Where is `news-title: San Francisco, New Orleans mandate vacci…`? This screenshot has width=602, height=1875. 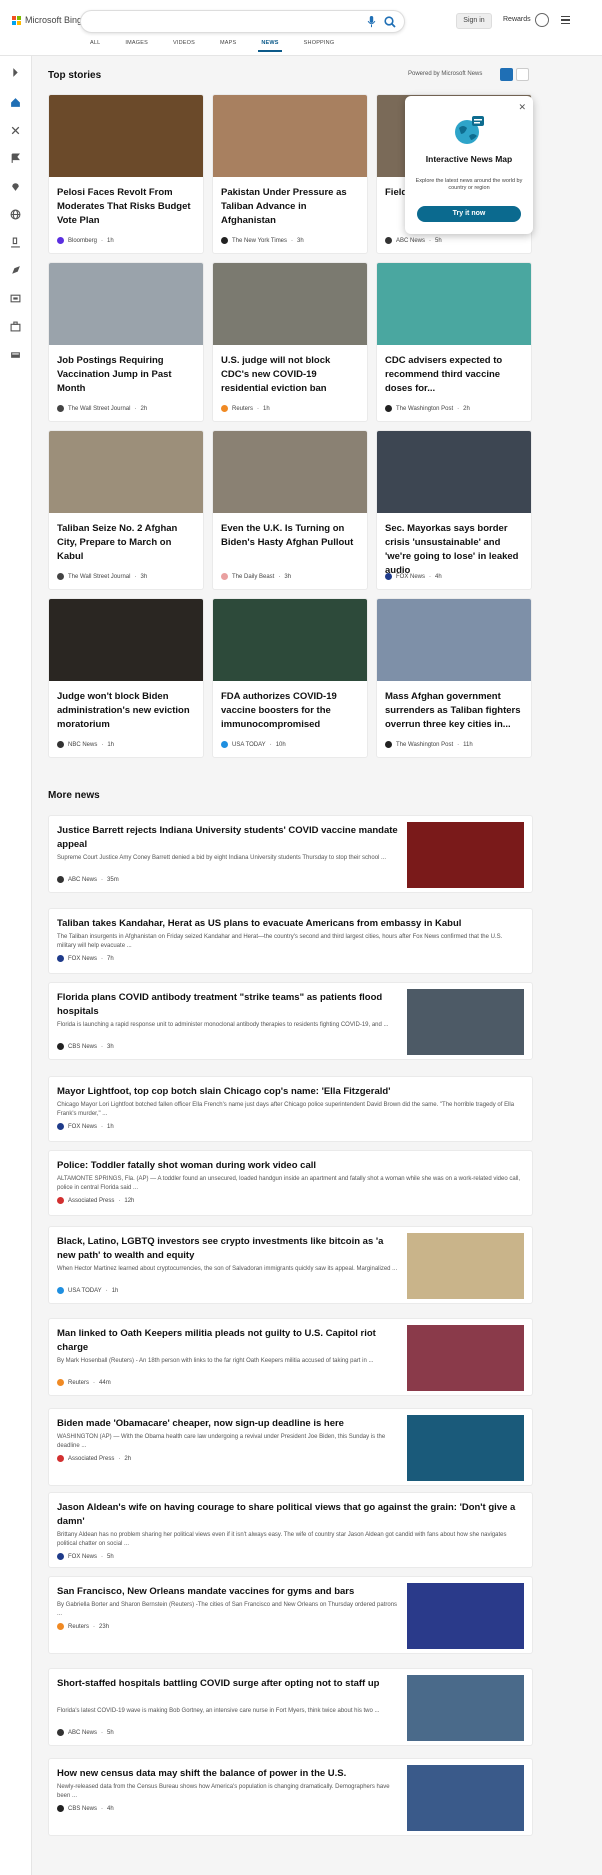
news-title: San Francisco, New Orleans mandate vacci… is located at coordinates (229, 1592).